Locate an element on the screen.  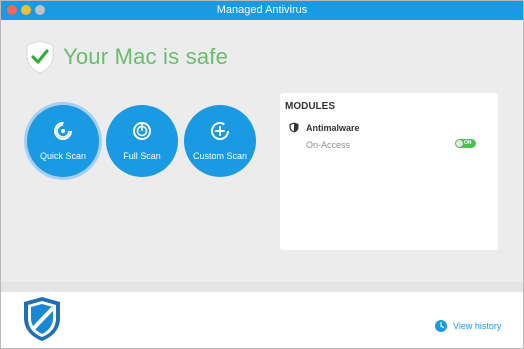
quick-scan-icon is located at coordinates (63, 131).